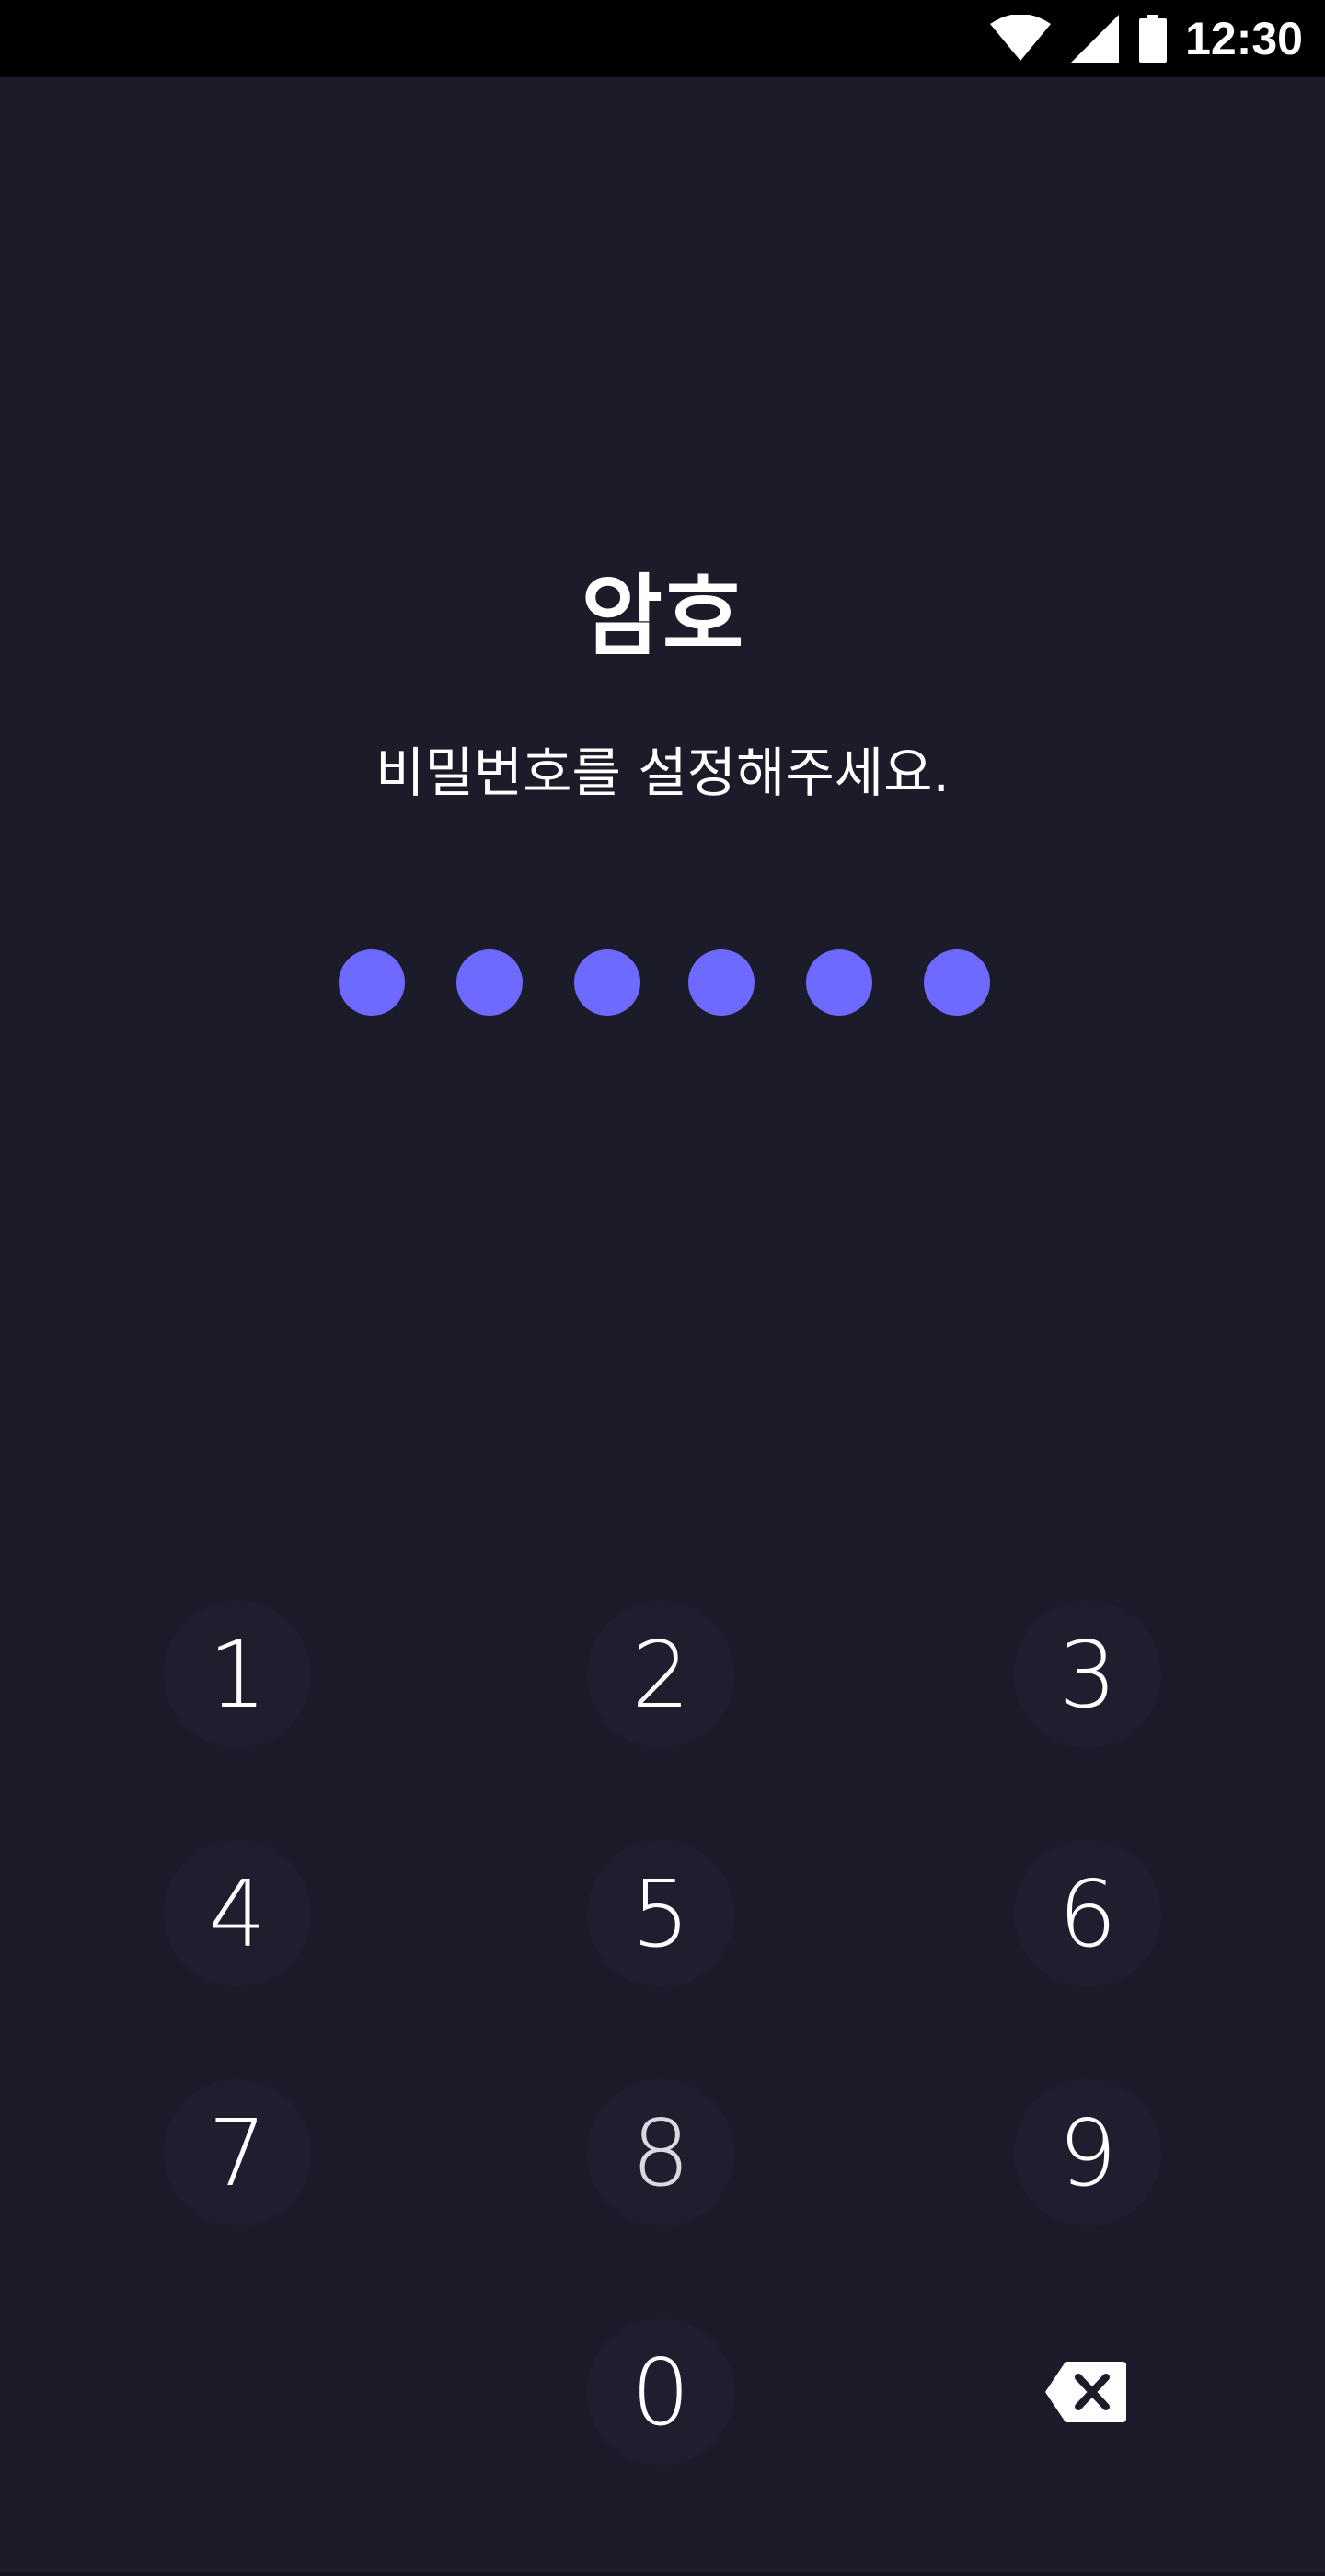  Describe the element at coordinates (1153, 39) in the screenshot. I see `battery-icon` at that location.